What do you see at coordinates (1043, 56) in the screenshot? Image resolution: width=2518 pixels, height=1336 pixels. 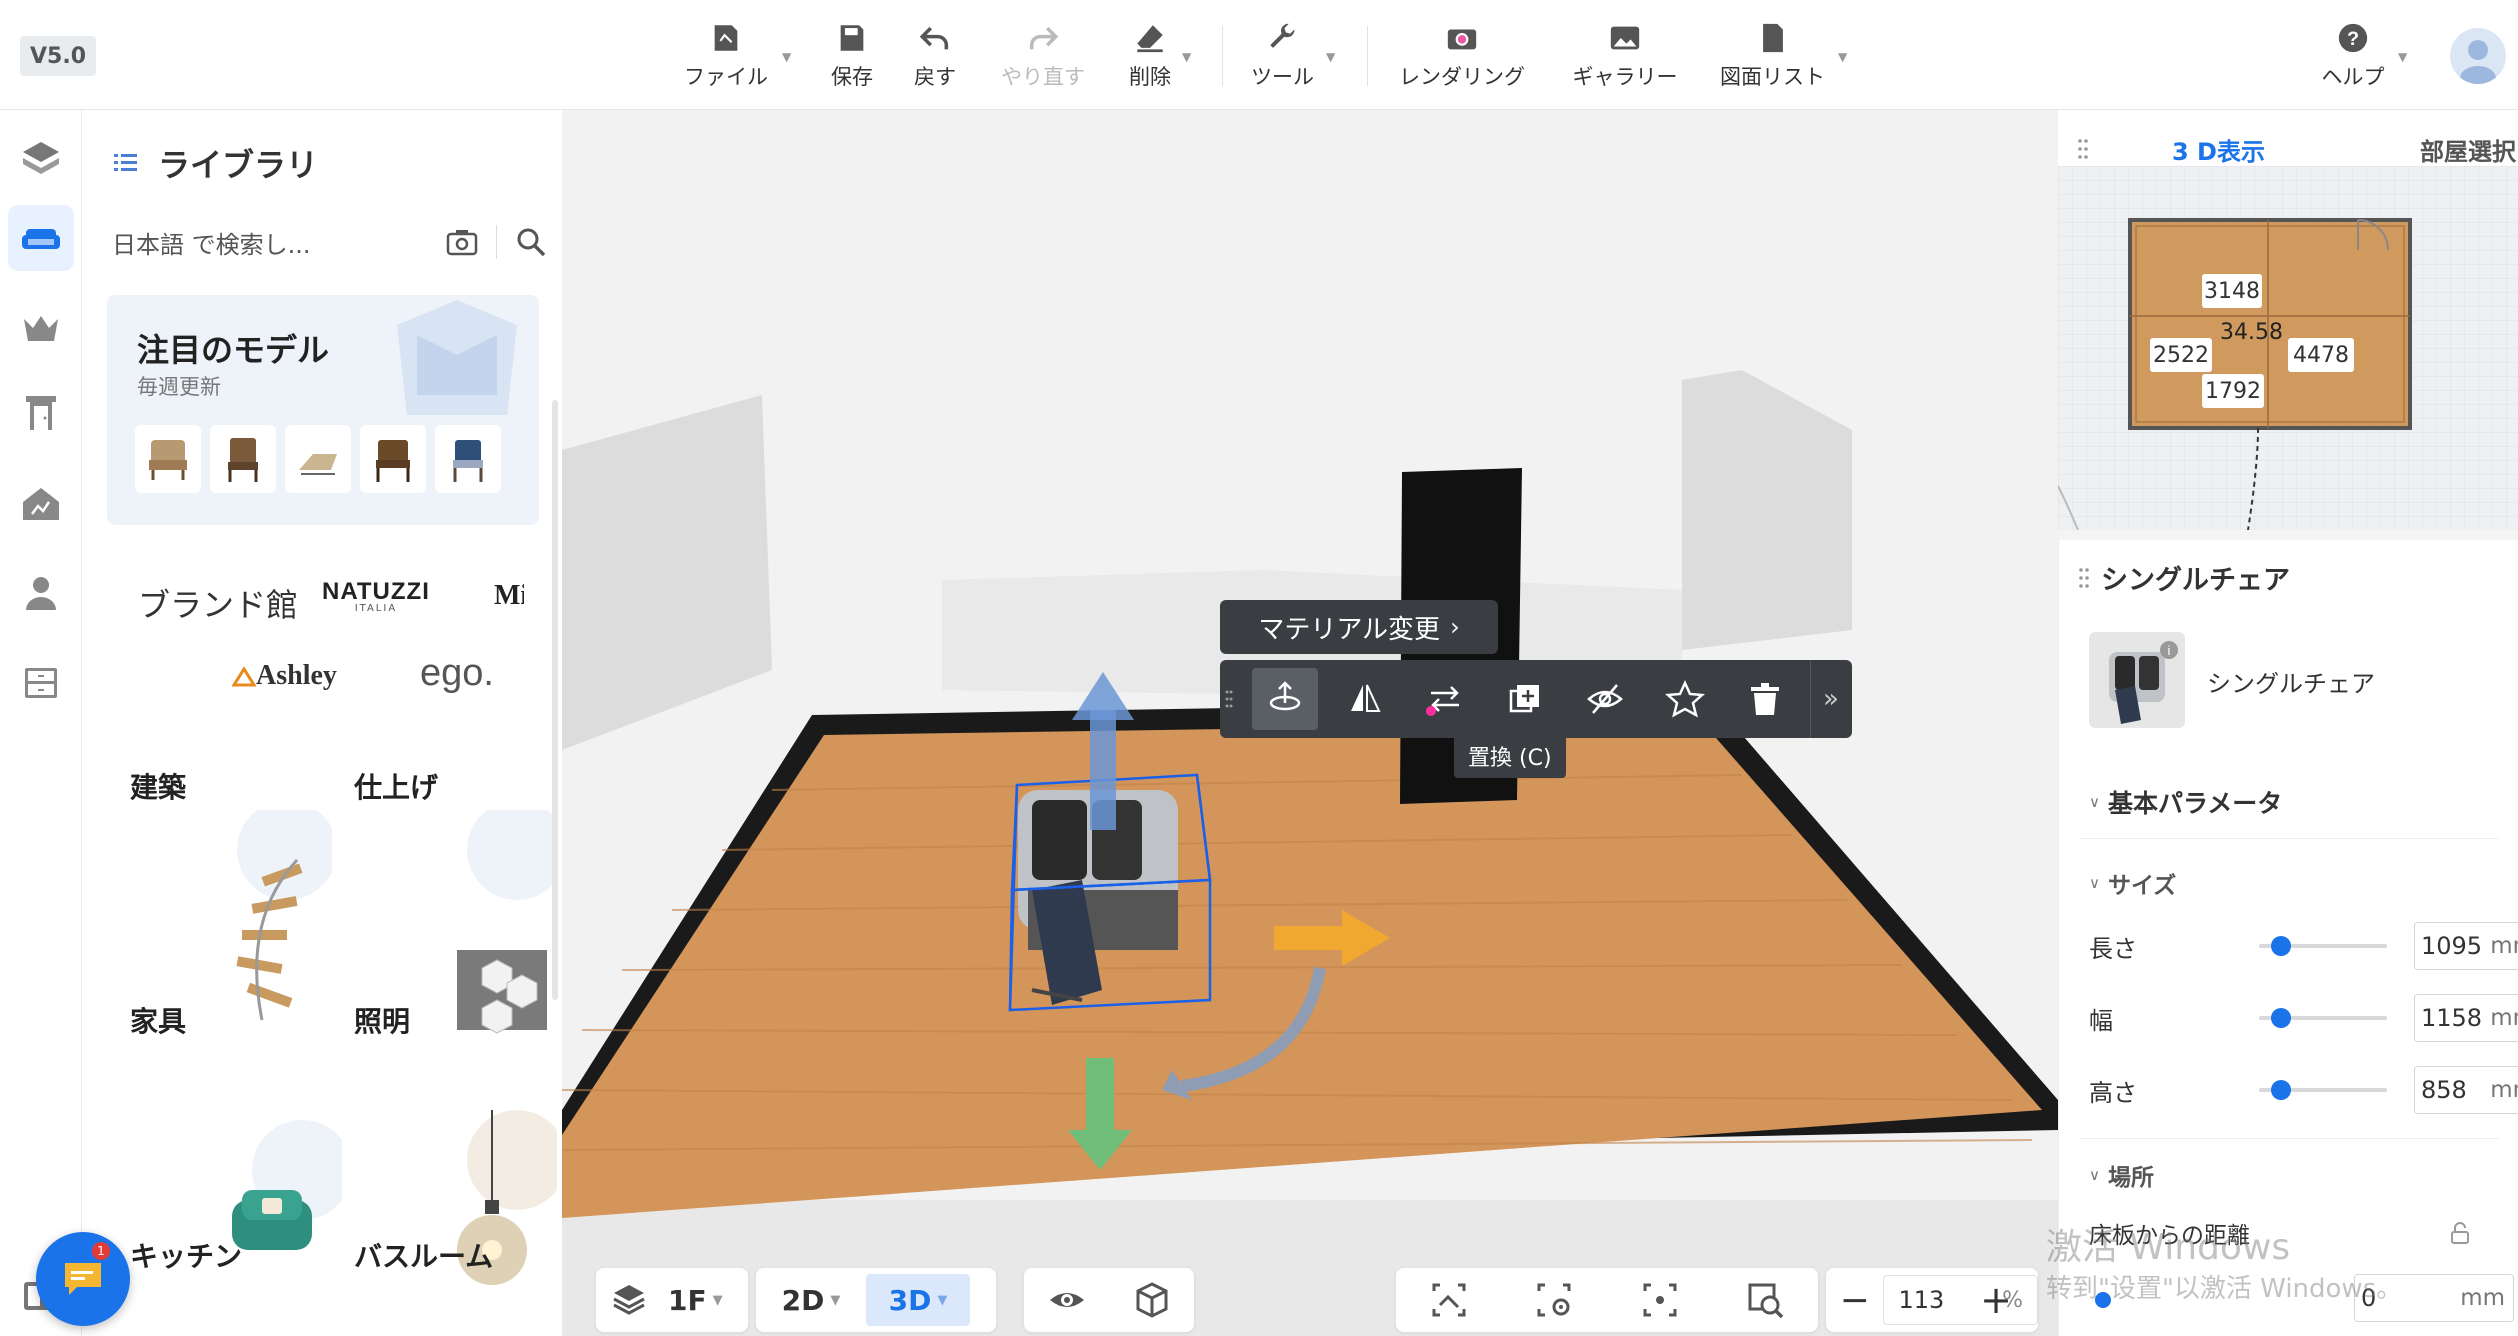 I see `redo-button: やり直す` at bounding box center [1043, 56].